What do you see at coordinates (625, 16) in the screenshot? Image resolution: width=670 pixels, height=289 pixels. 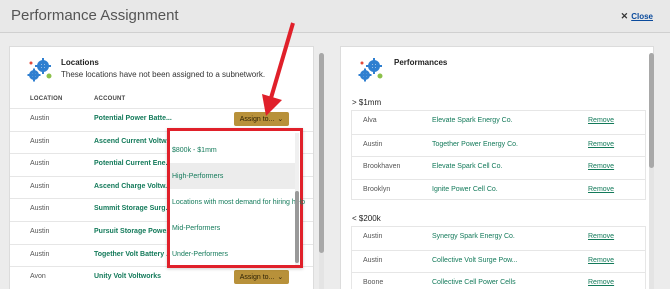 I see `close-icon: ✕` at bounding box center [625, 16].